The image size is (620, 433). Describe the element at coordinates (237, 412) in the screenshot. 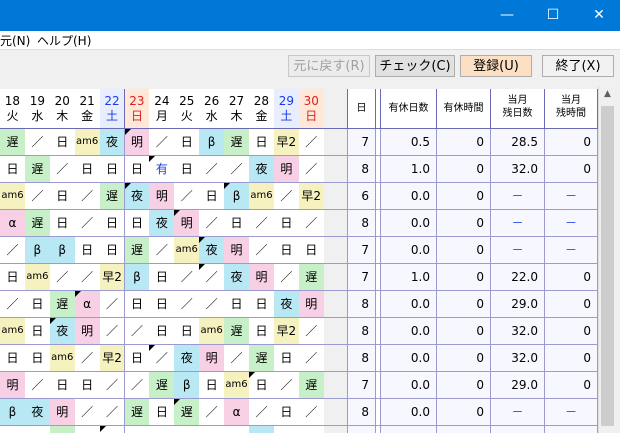

I see `shift-cell: α` at that location.